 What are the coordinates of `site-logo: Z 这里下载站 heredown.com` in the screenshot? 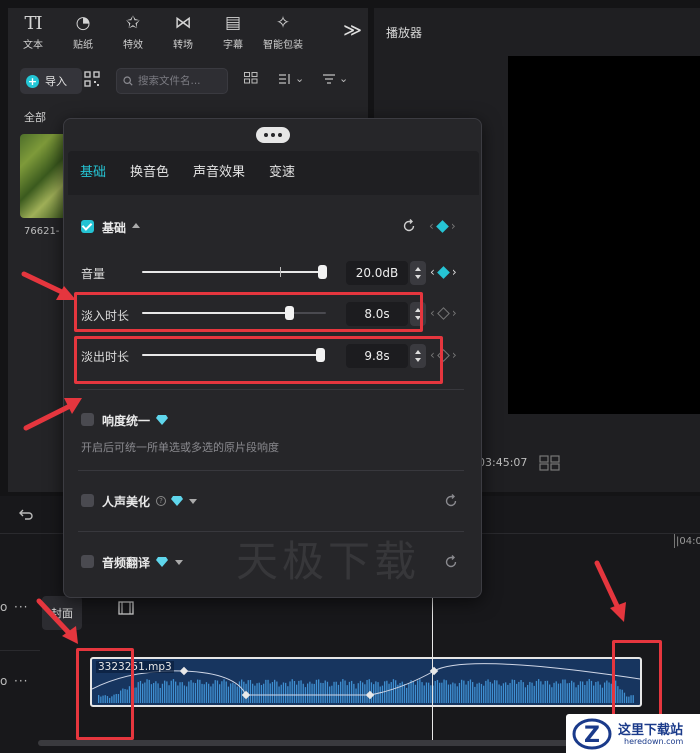 It's located at (633, 733).